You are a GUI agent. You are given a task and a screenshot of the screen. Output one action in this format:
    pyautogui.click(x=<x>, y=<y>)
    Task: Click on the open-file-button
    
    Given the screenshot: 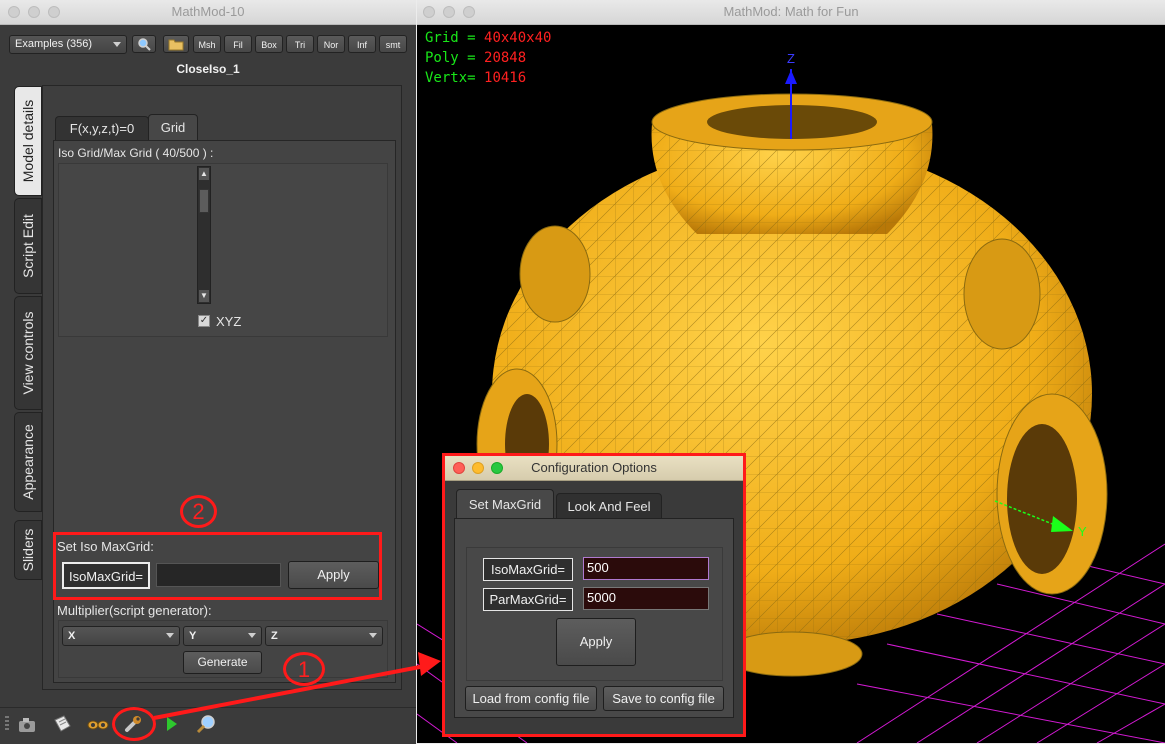 What is the action you would take?
    pyautogui.click(x=176, y=44)
    